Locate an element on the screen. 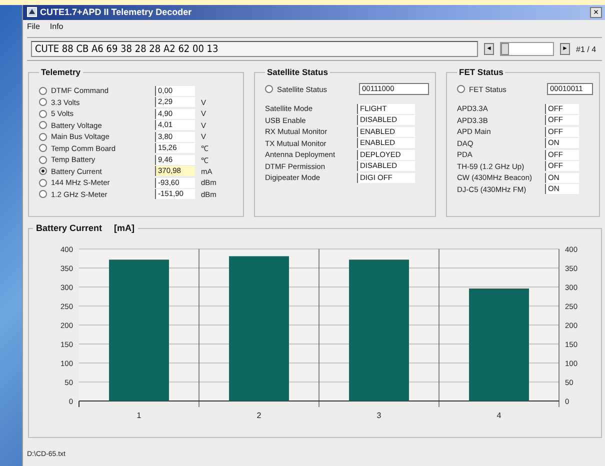  window-title: CUTE1.7+APD II Telemetry Decoder is located at coordinates (116, 12).